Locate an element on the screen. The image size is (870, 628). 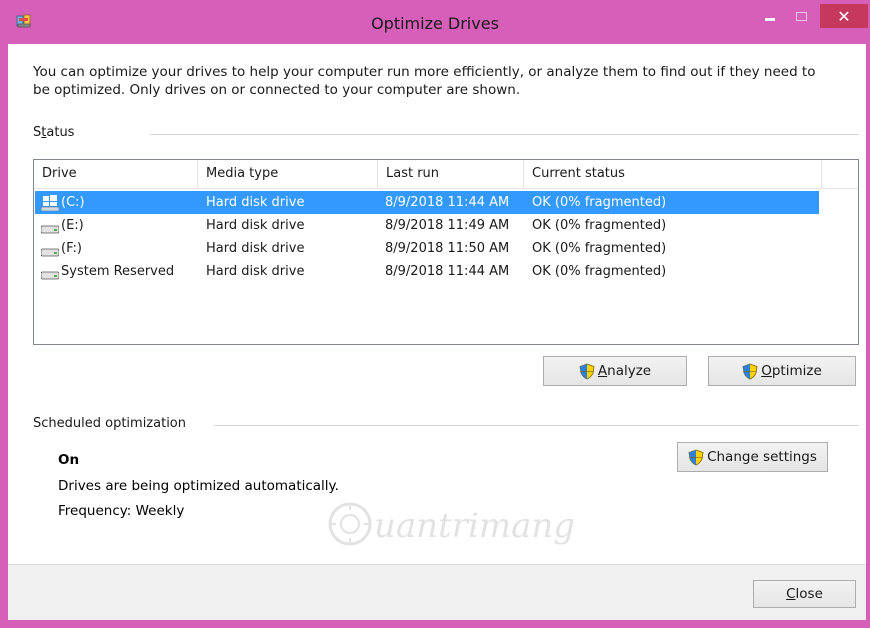
column-header-drive: Drive is located at coordinates (116, 174).